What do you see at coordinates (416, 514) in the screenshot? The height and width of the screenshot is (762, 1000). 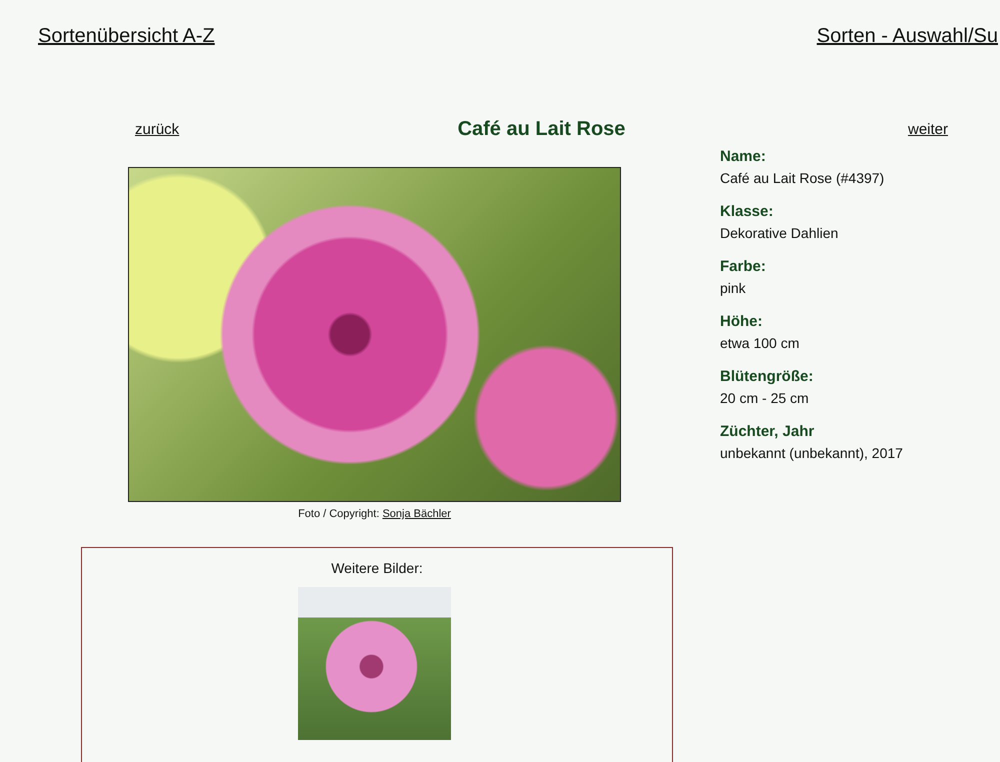 I see `author-link: Sonja Bächler` at bounding box center [416, 514].